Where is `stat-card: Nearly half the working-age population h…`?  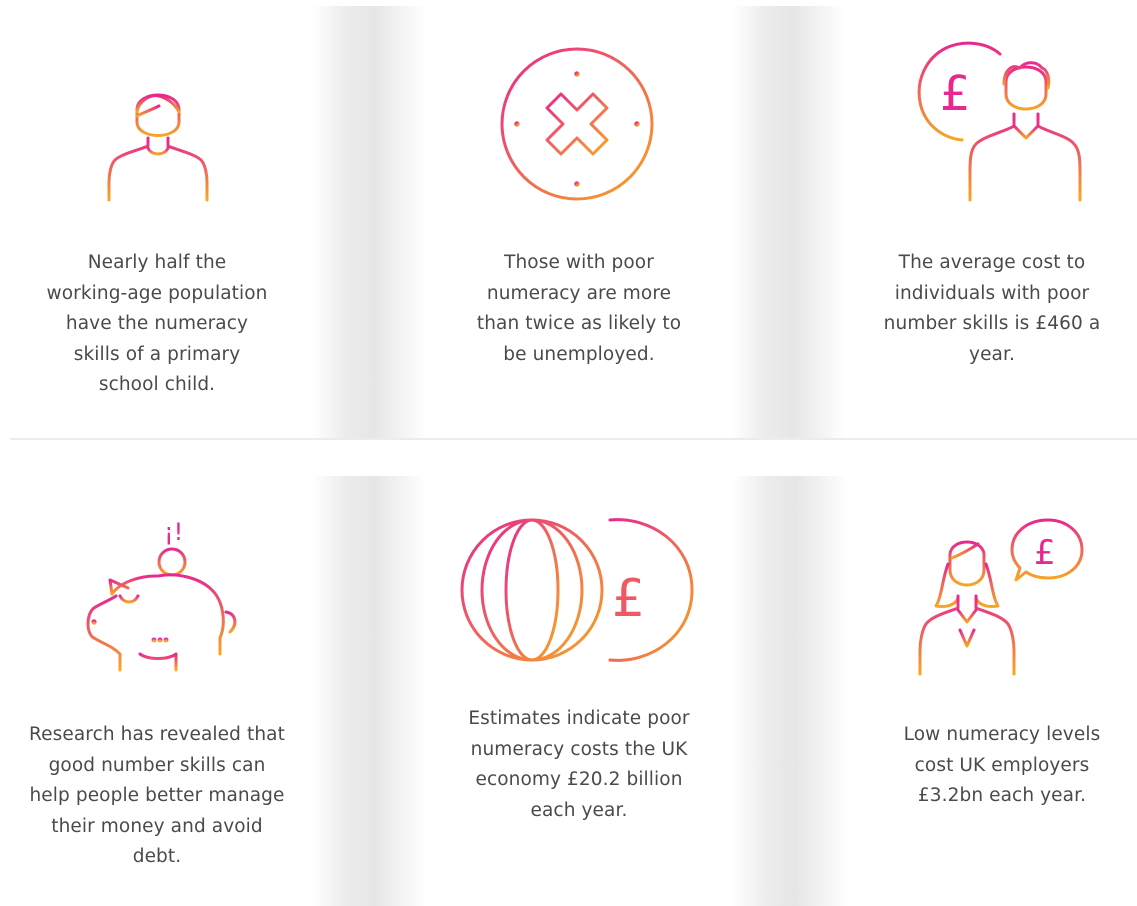
stat-card: Nearly half the working-age population h… is located at coordinates (156, 222).